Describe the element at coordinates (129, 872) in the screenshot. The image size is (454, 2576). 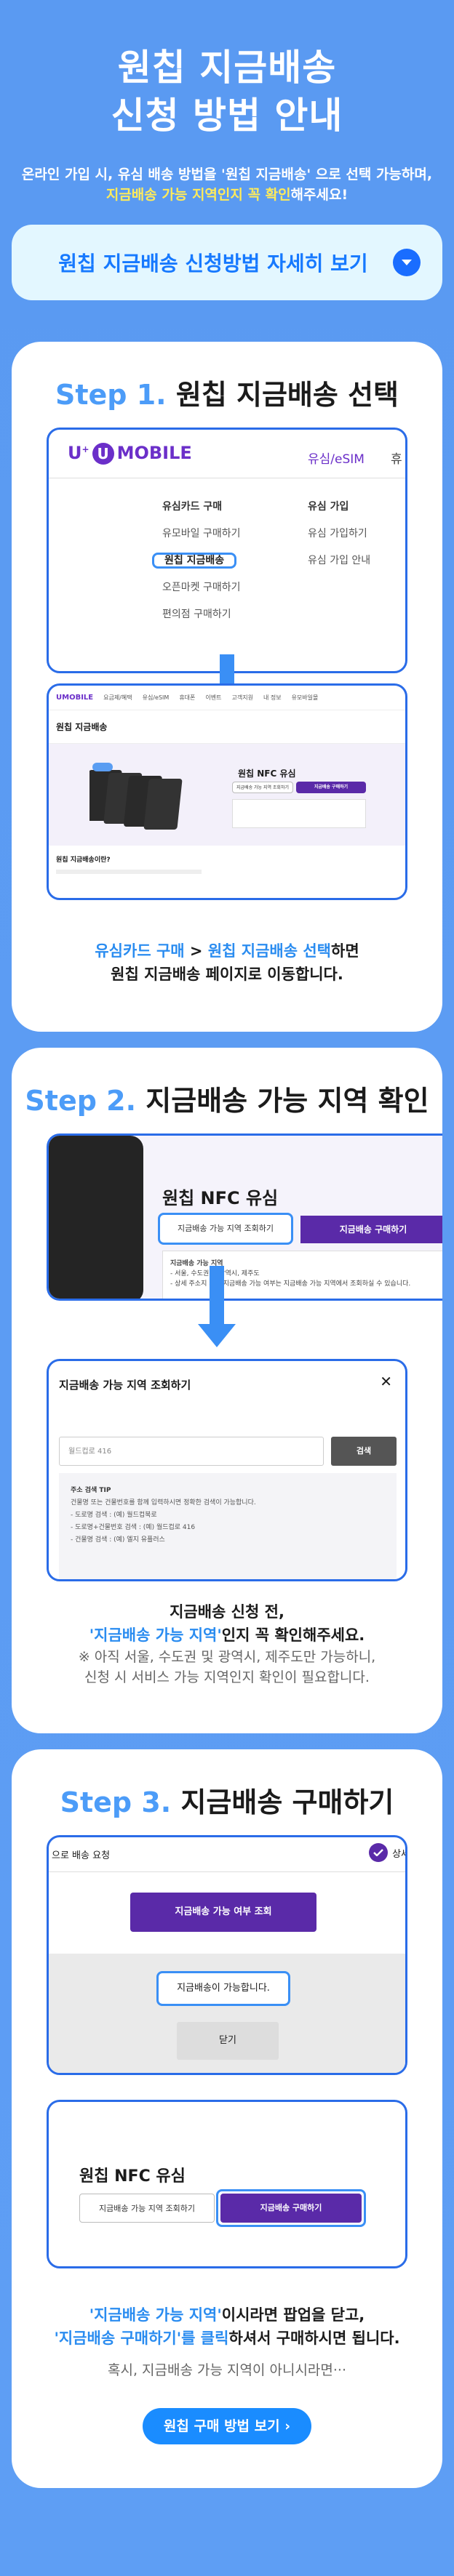
I see `mini-text-line` at that location.